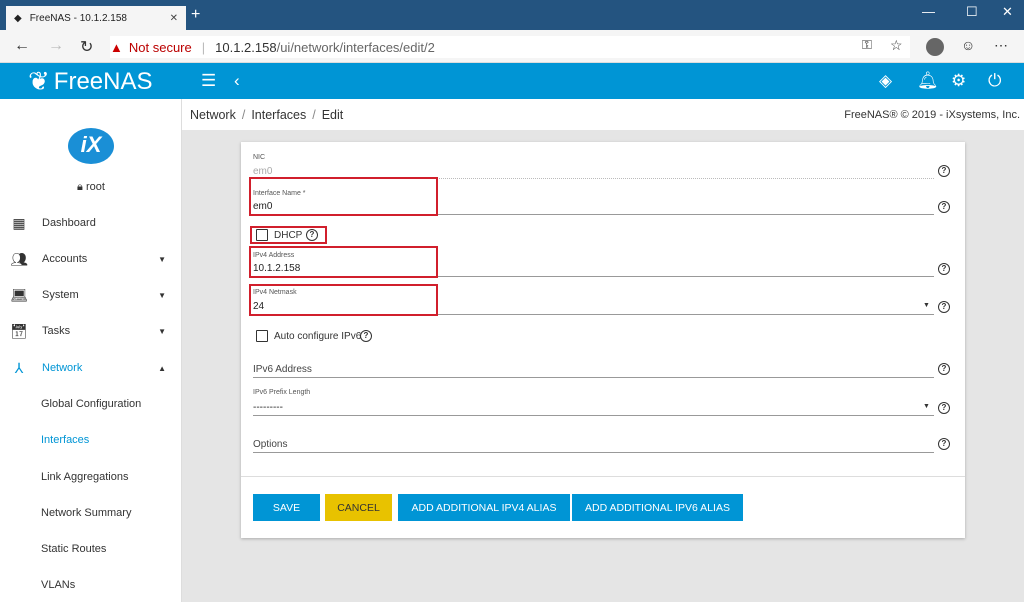 This screenshot has height=602, width=1024. What do you see at coordinates (162, 368) in the screenshot?
I see `caret-up-icon: ▲` at bounding box center [162, 368].